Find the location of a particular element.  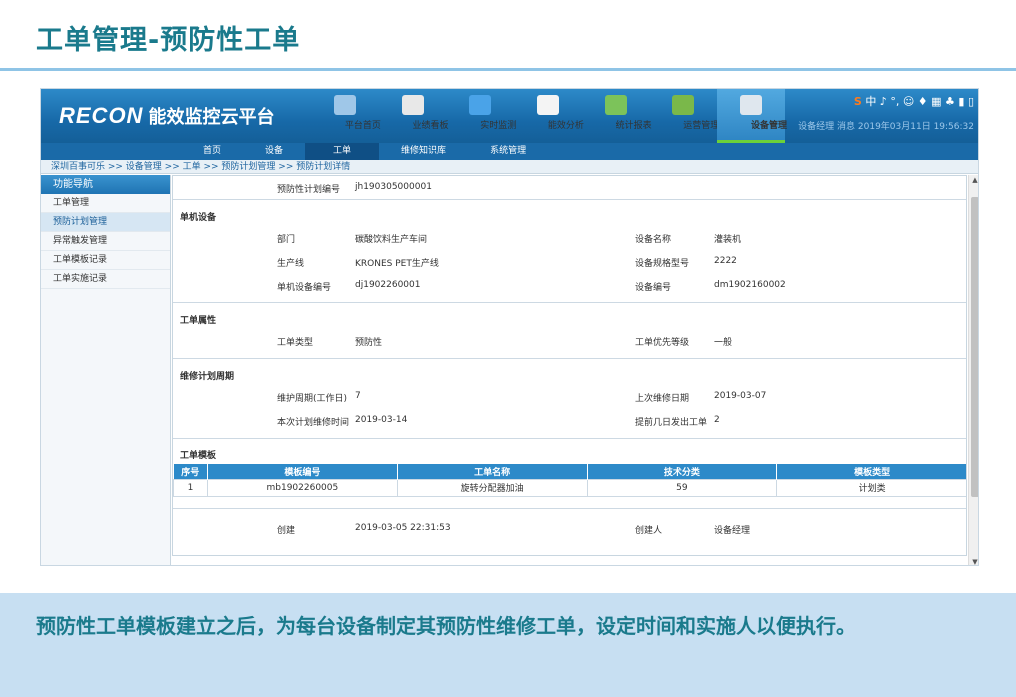

dept-label: 部门 is located at coordinates (286, 240).